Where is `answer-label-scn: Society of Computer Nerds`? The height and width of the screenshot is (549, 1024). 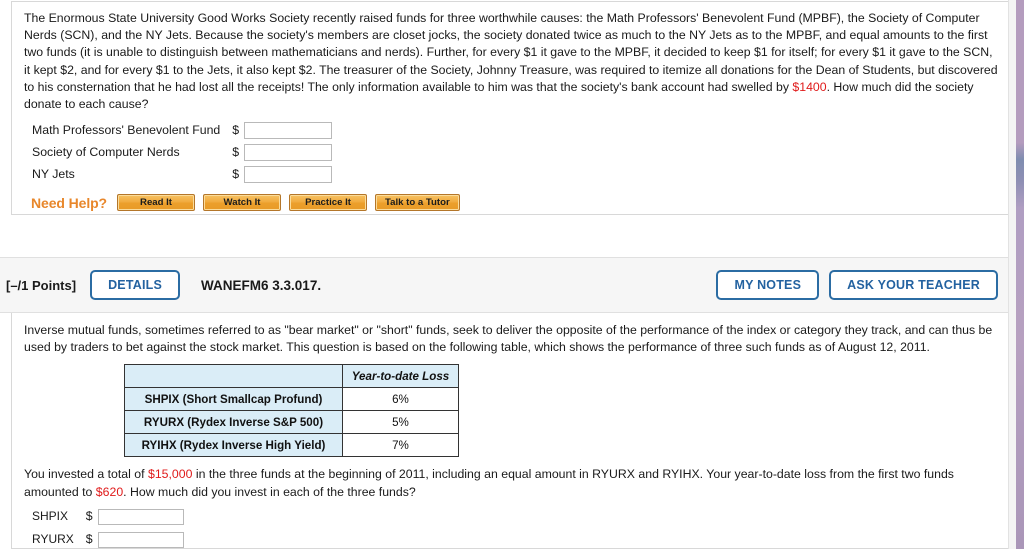
answer-label-scn: Society of Computer Nerds is located at coordinates (106, 152).